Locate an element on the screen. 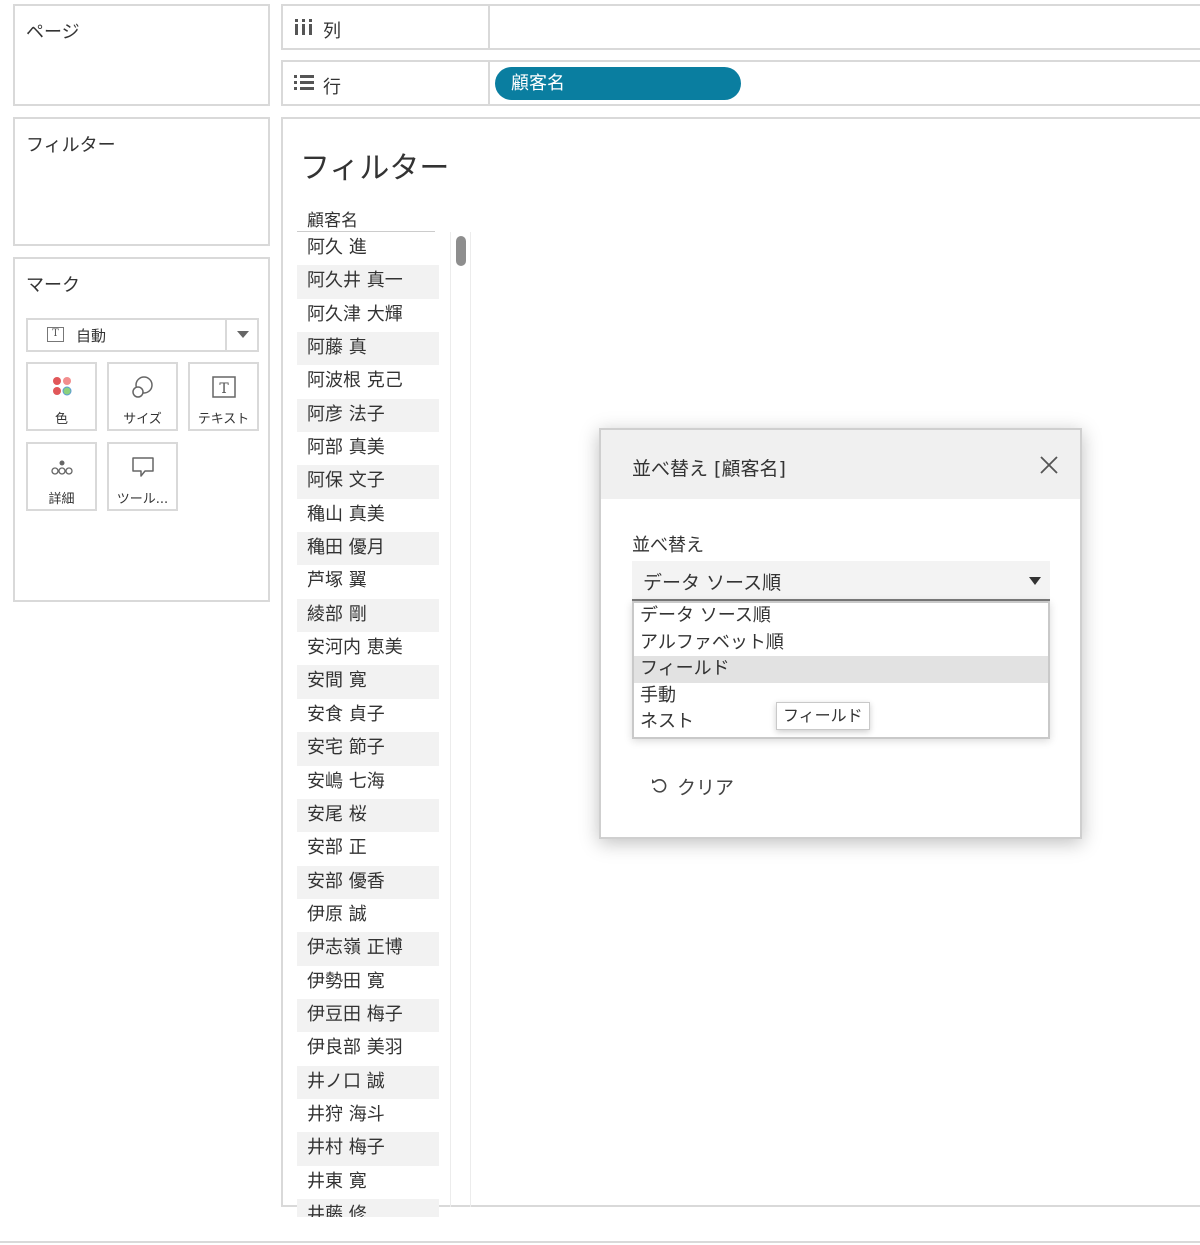  clear-label: クリア is located at coordinates (706, 788).